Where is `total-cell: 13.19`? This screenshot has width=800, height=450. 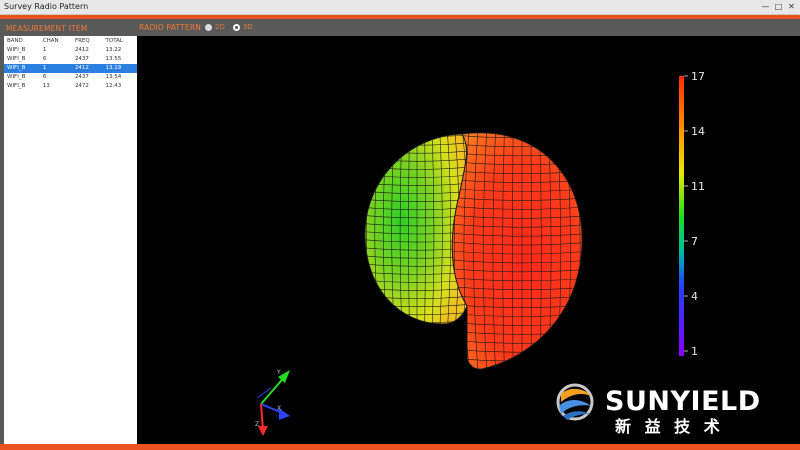
total-cell: 13.19 is located at coordinates (119, 68).